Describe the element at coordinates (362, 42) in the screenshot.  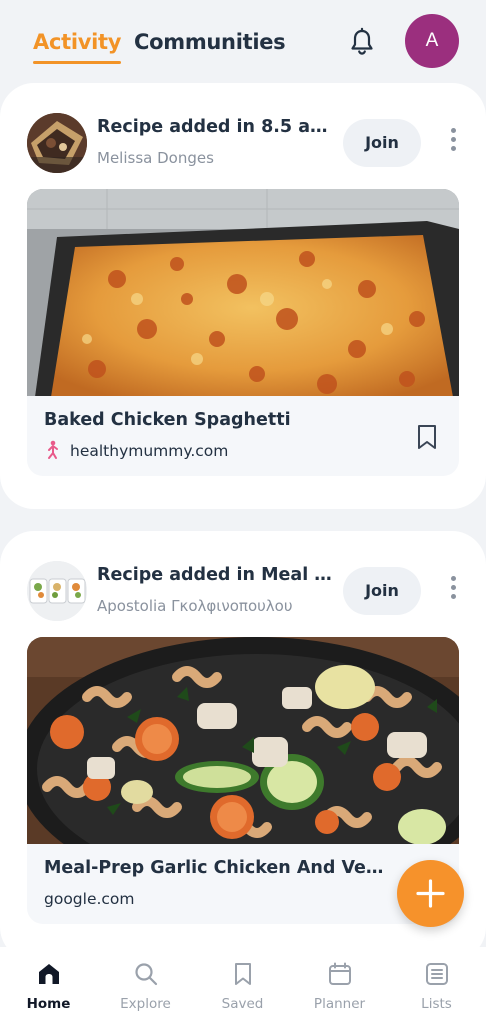
I see `bell-icon` at that location.